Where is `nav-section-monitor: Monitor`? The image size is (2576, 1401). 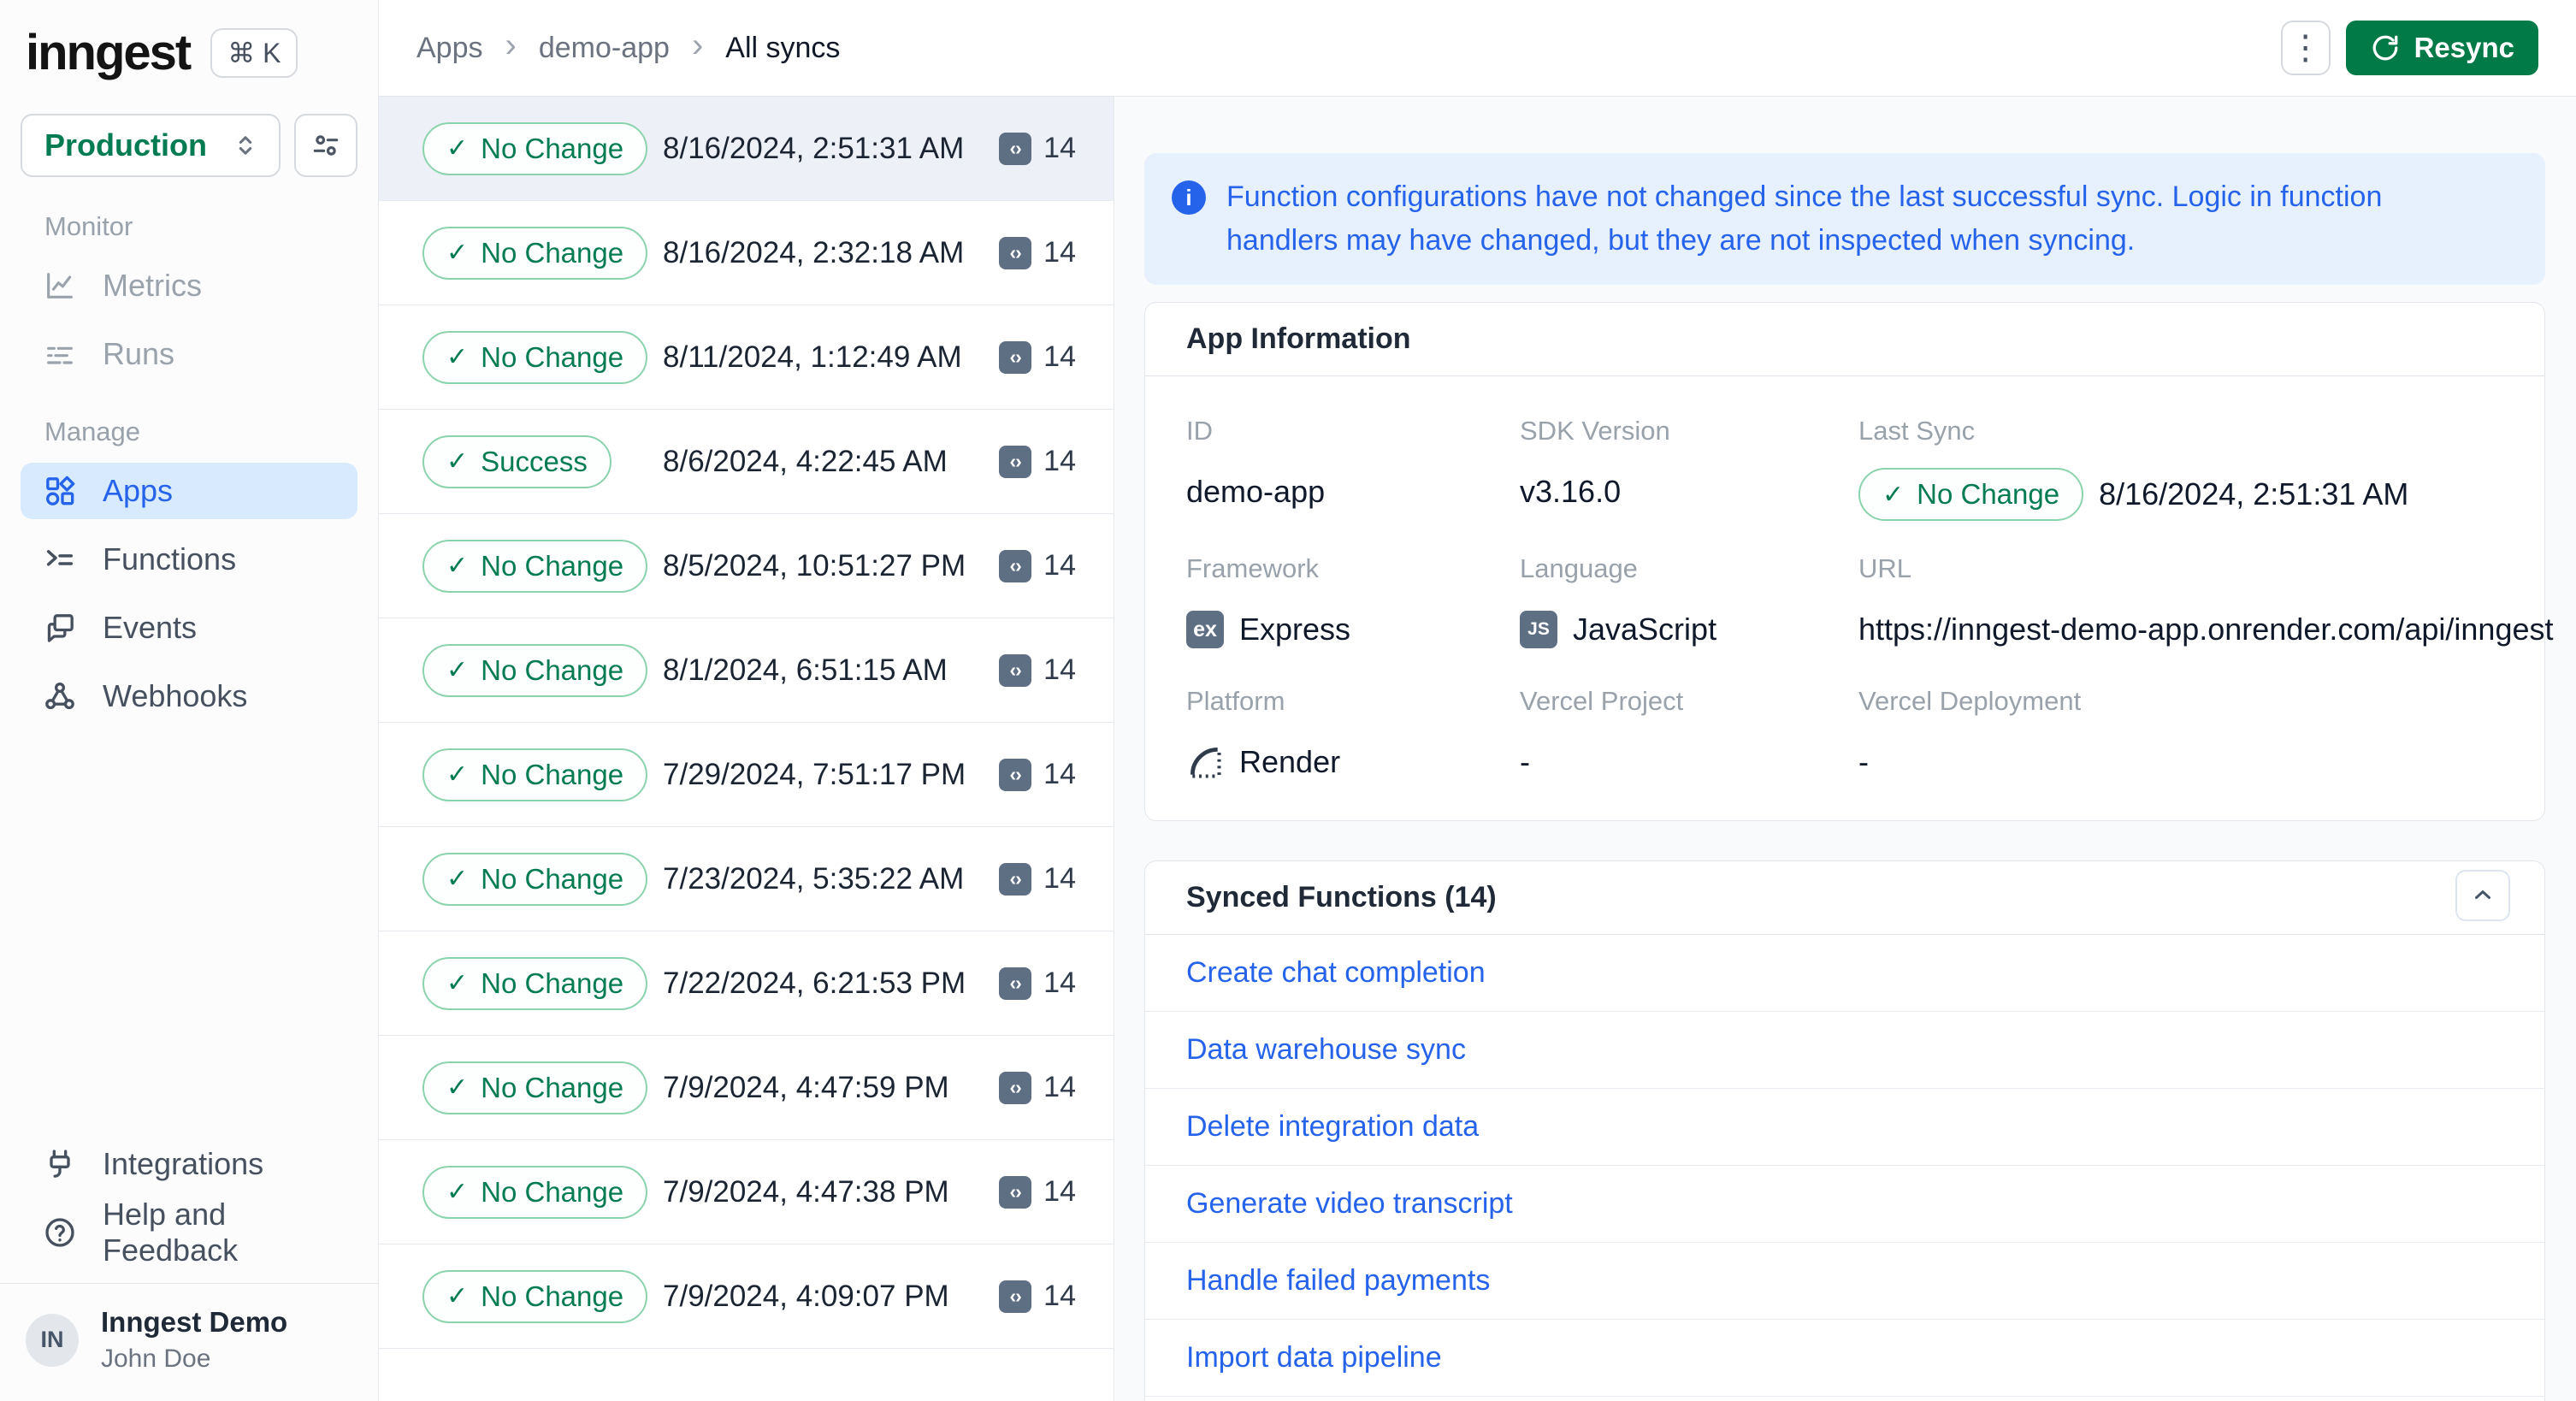 nav-section-monitor: Monitor is located at coordinates (88, 226).